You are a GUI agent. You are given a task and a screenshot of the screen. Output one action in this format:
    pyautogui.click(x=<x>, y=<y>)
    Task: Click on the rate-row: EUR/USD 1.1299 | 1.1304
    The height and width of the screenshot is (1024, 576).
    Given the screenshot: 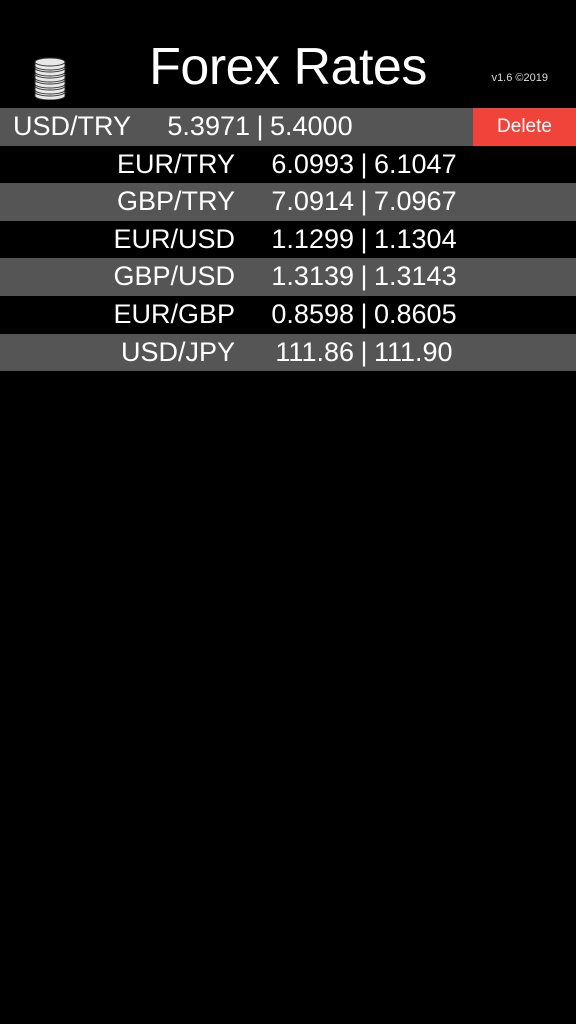 What is the action you would take?
    pyautogui.click(x=288, y=239)
    